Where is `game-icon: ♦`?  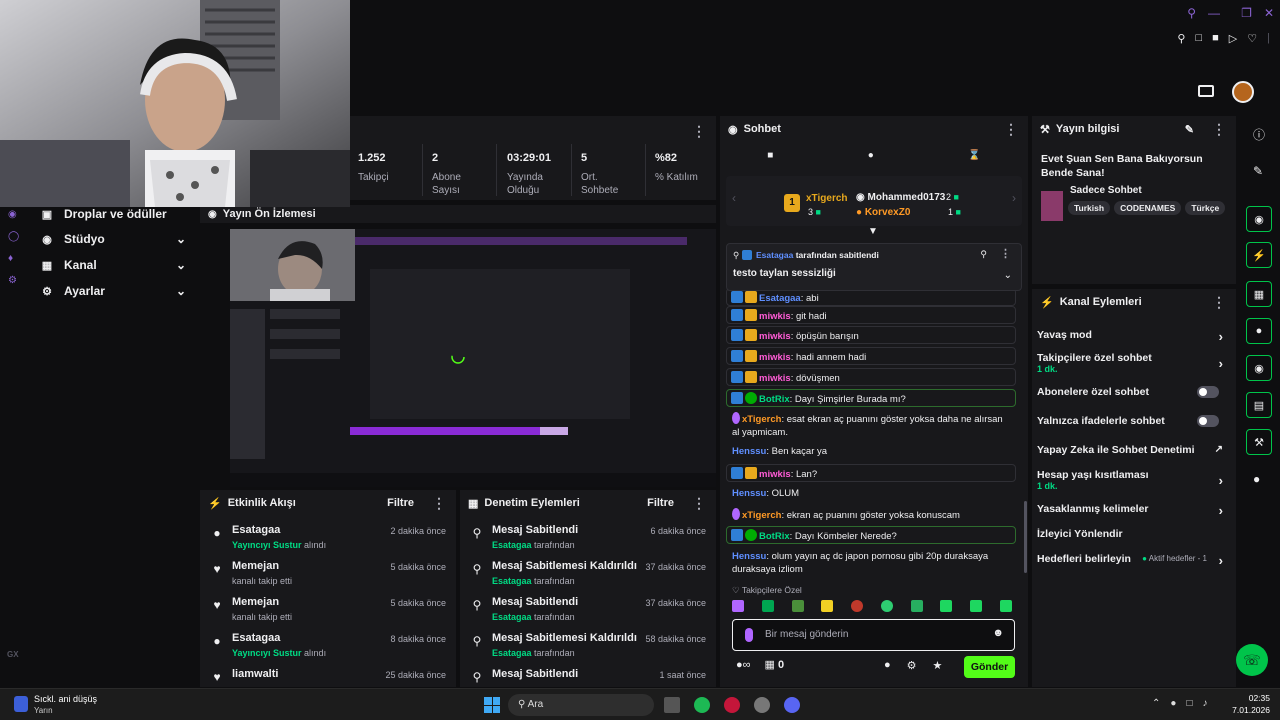
game-icon: ♦ is located at coordinates (13, 259).